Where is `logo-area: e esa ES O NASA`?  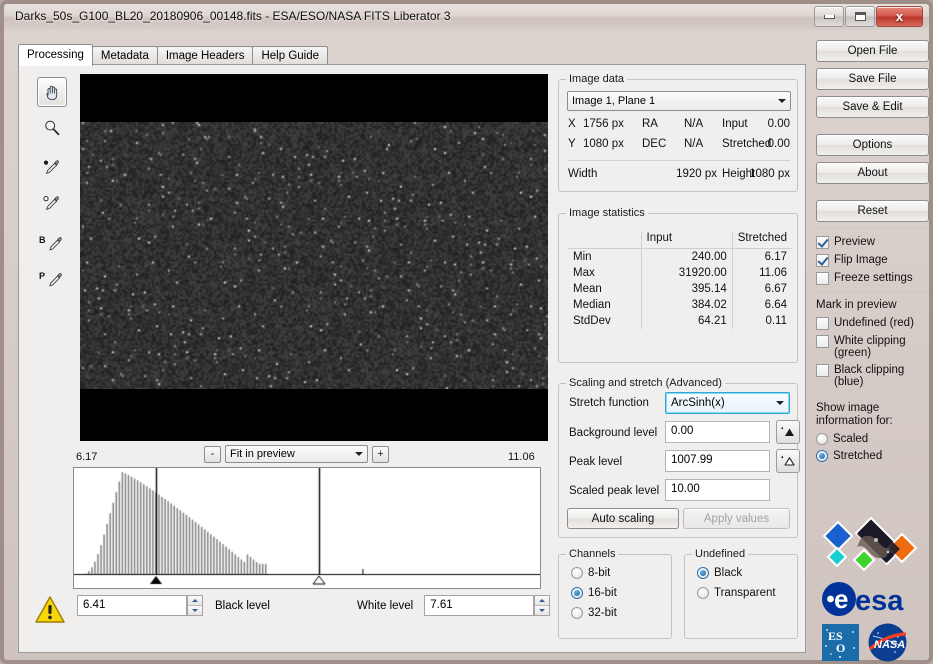
logo-area: e esa ES O NASA is located at coordinates (874, 587).